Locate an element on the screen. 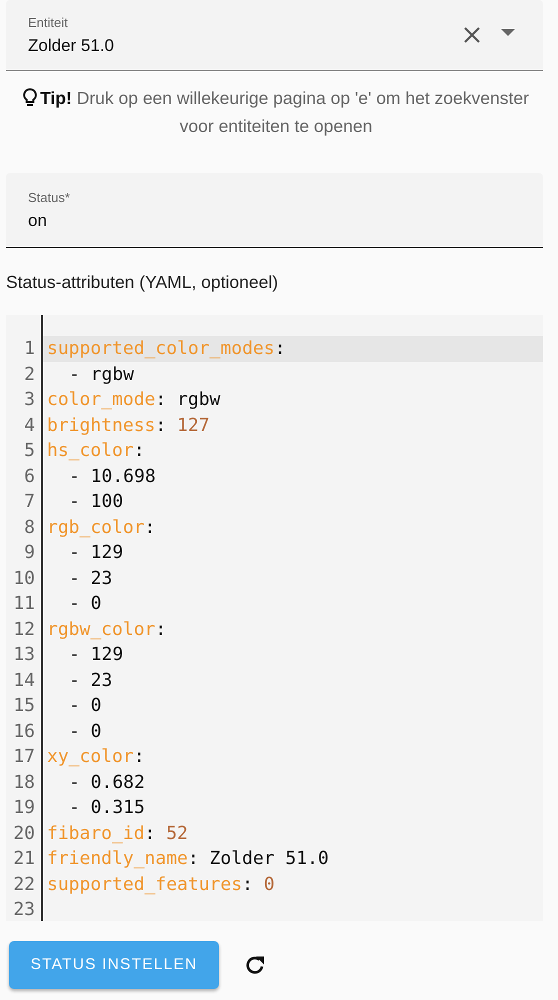  code-line: fibaro_id: 52 is located at coordinates (117, 833).